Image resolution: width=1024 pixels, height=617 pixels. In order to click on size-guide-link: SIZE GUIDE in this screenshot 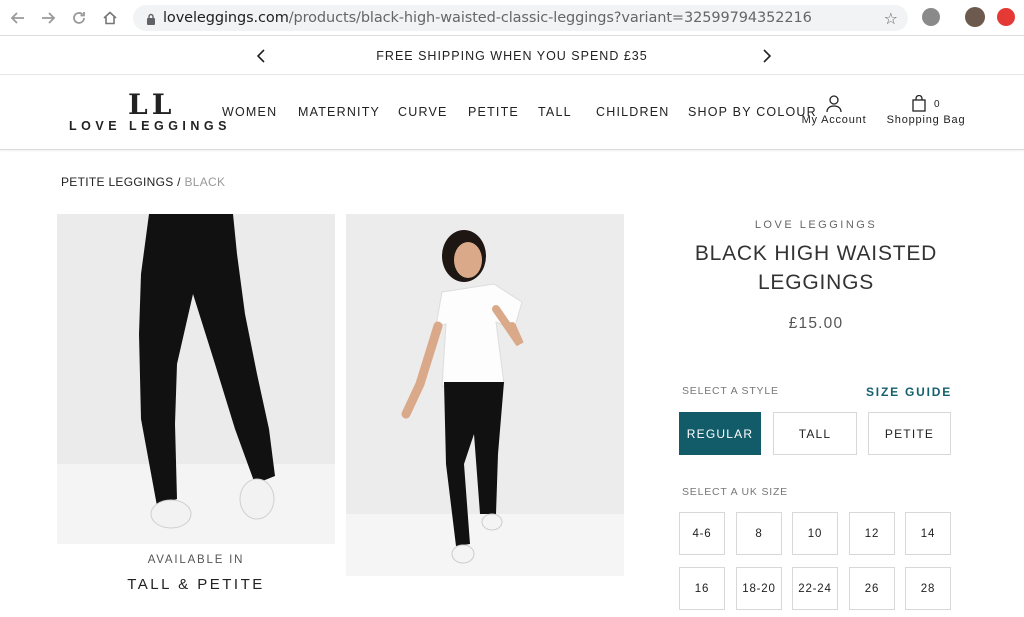, I will do `click(909, 392)`.